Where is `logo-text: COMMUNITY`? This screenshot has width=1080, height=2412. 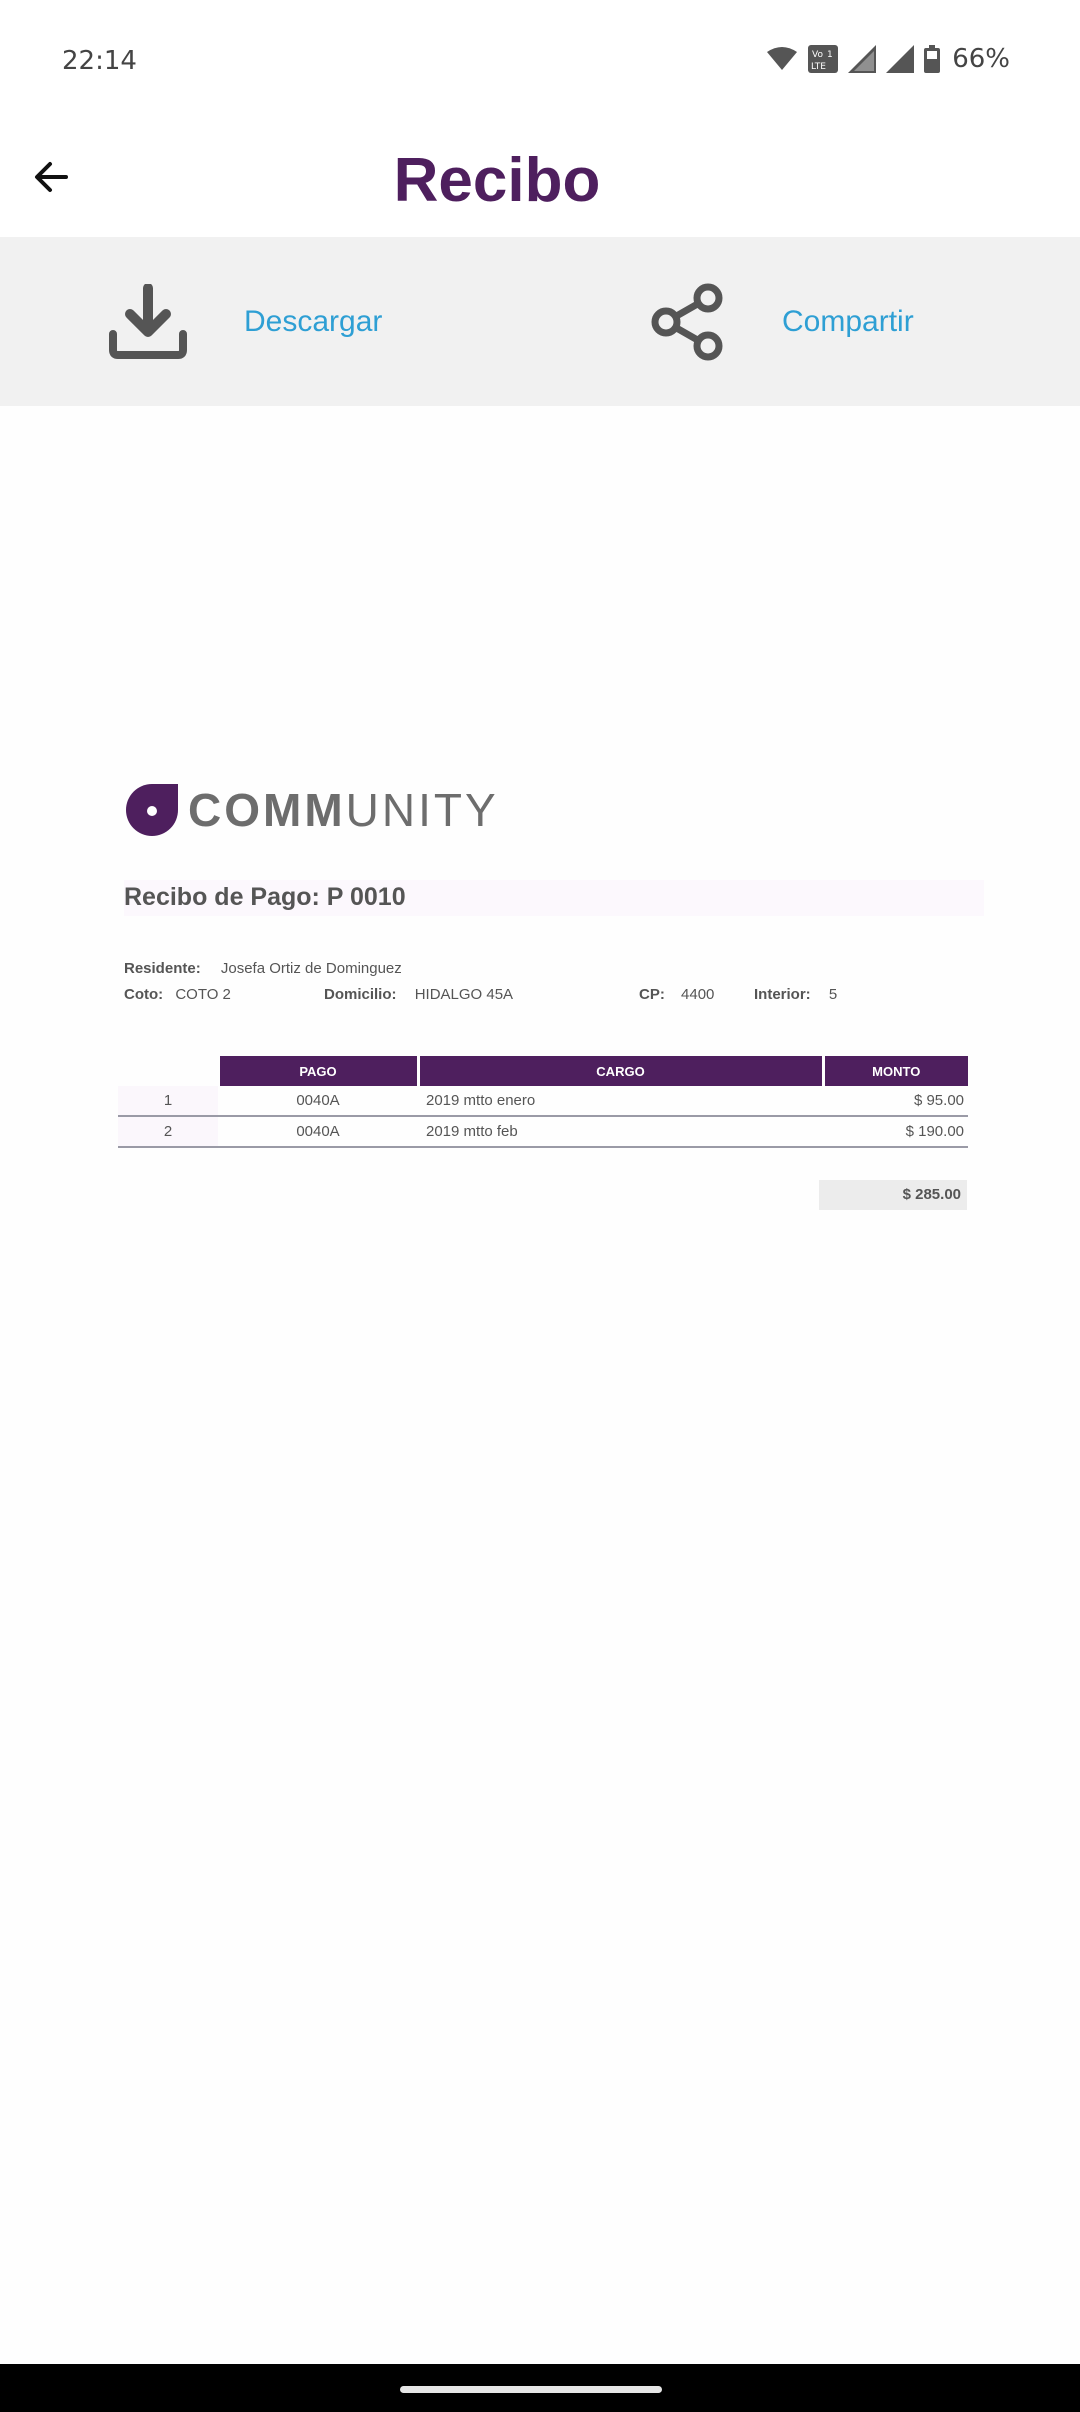
logo-text: COMMUNITY is located at coordinates (343, 810).